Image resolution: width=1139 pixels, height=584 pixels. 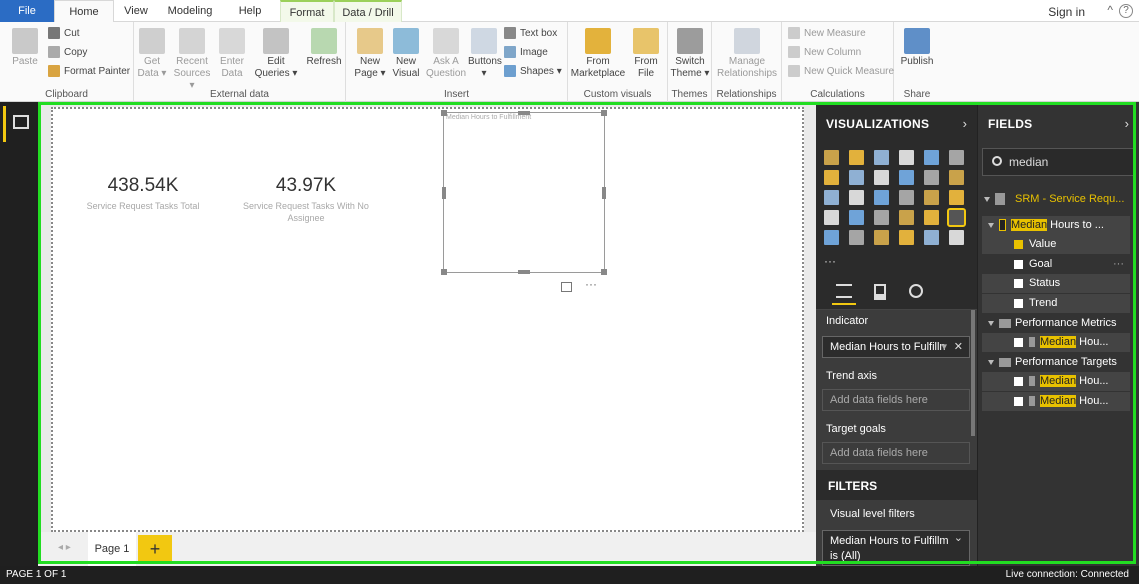 I want to click on sign-in-link: Sign in, so click(x=1066, y=12).